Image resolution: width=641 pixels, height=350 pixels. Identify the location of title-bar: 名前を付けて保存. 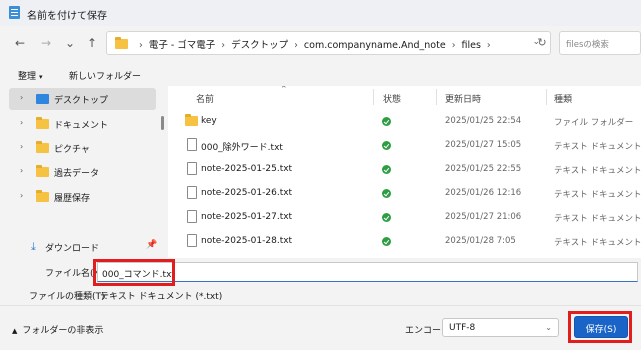
(320, 13).